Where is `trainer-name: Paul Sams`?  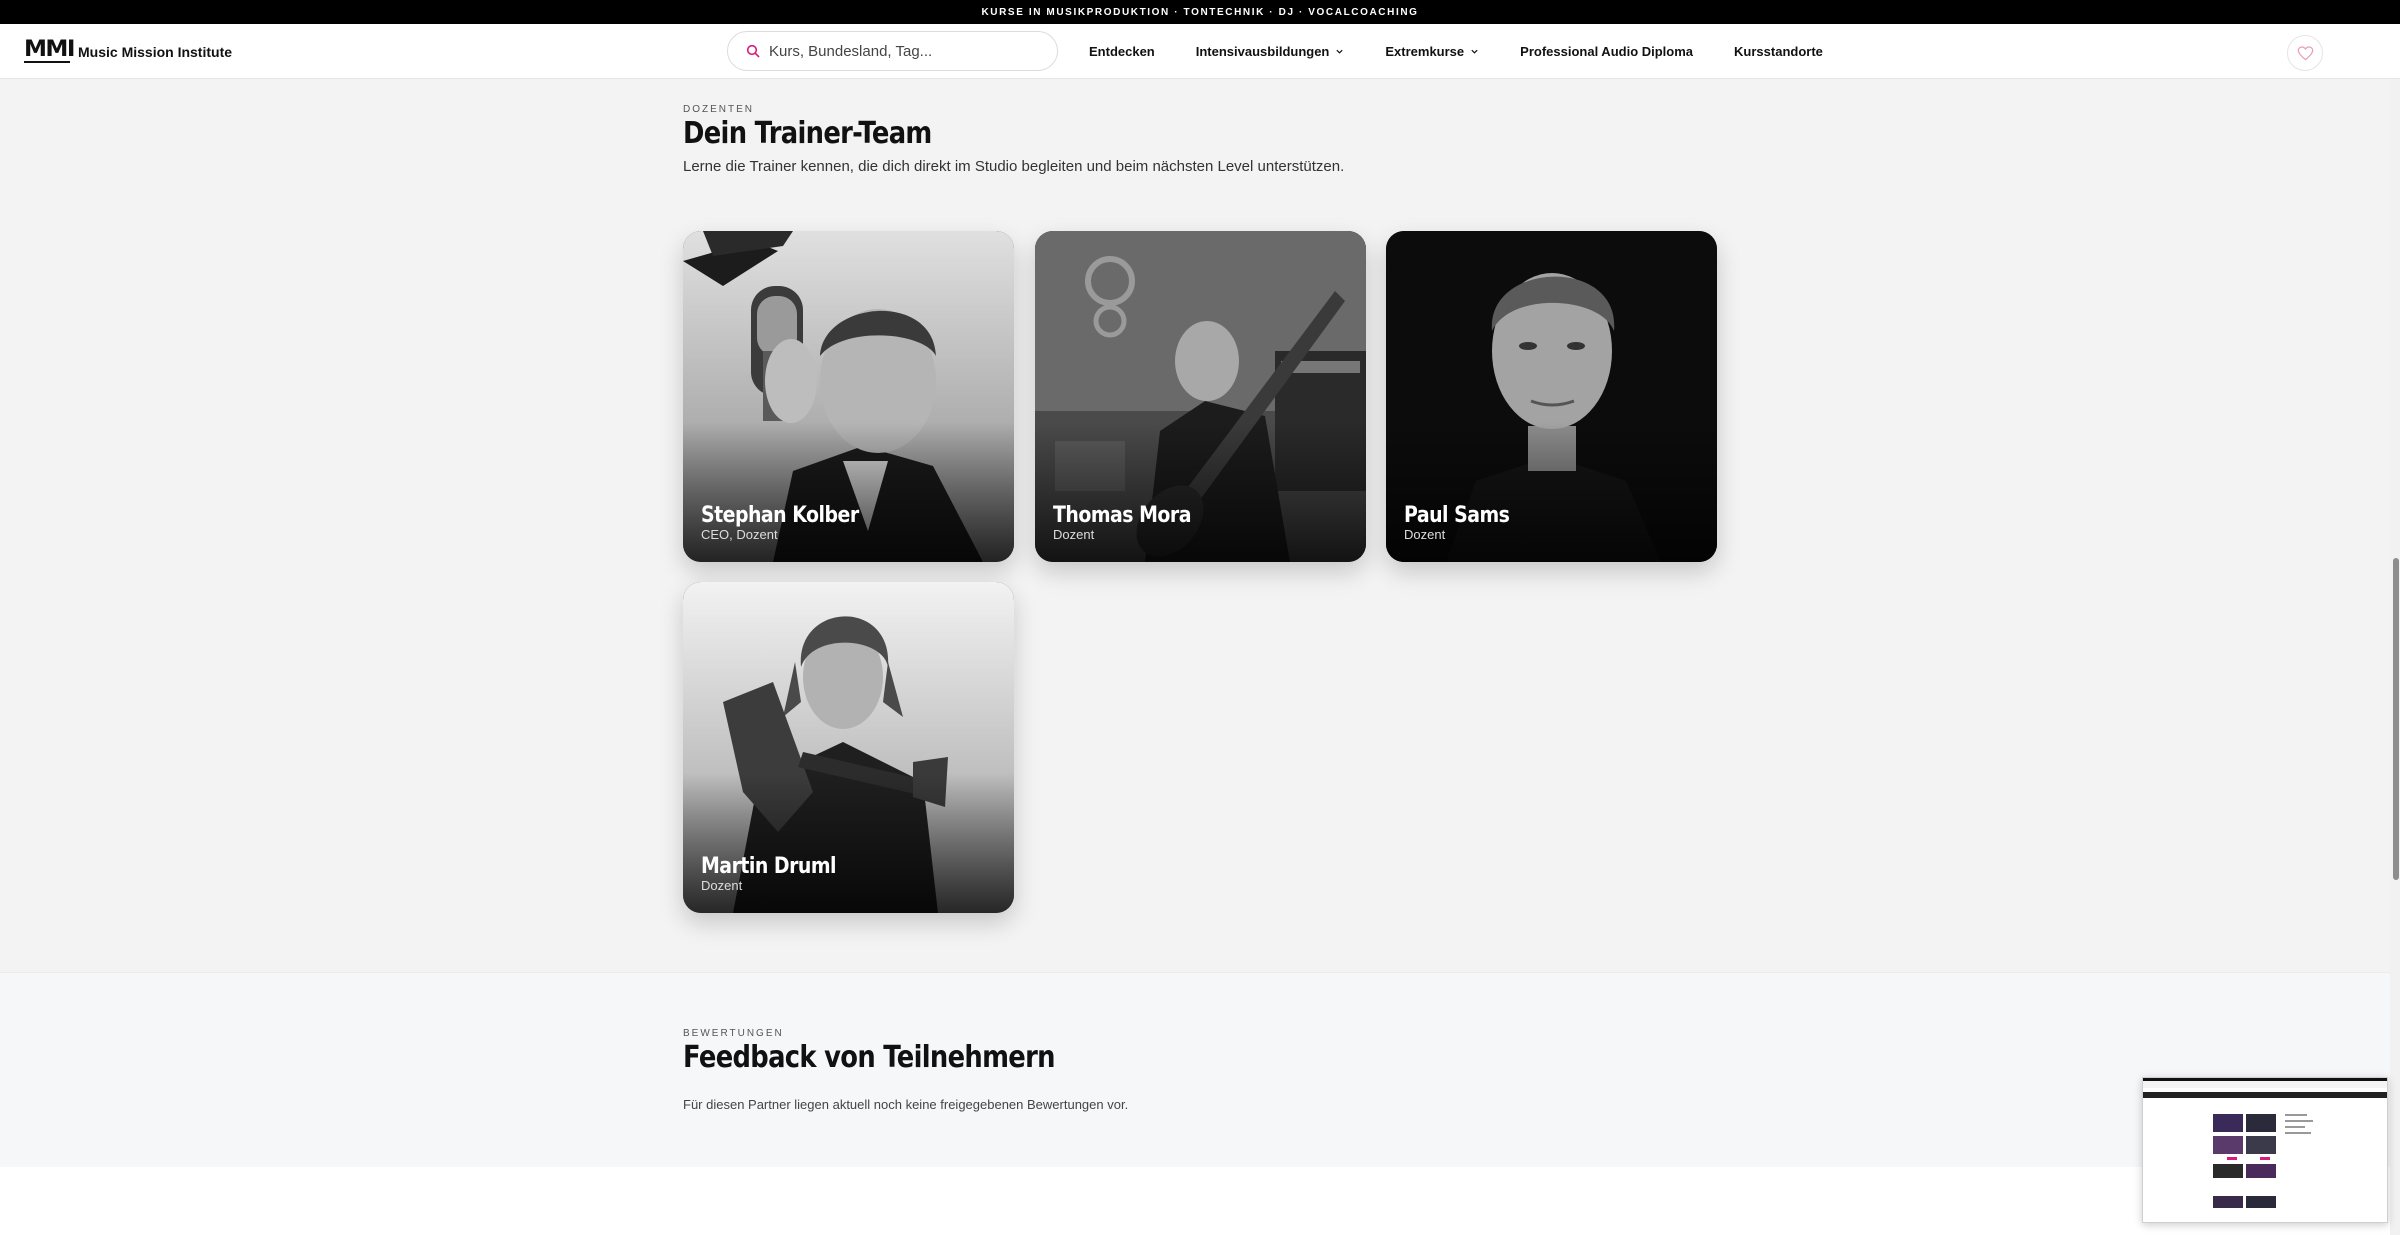
trainer-name: Paul Sams is located at coordinates (1457, 515).